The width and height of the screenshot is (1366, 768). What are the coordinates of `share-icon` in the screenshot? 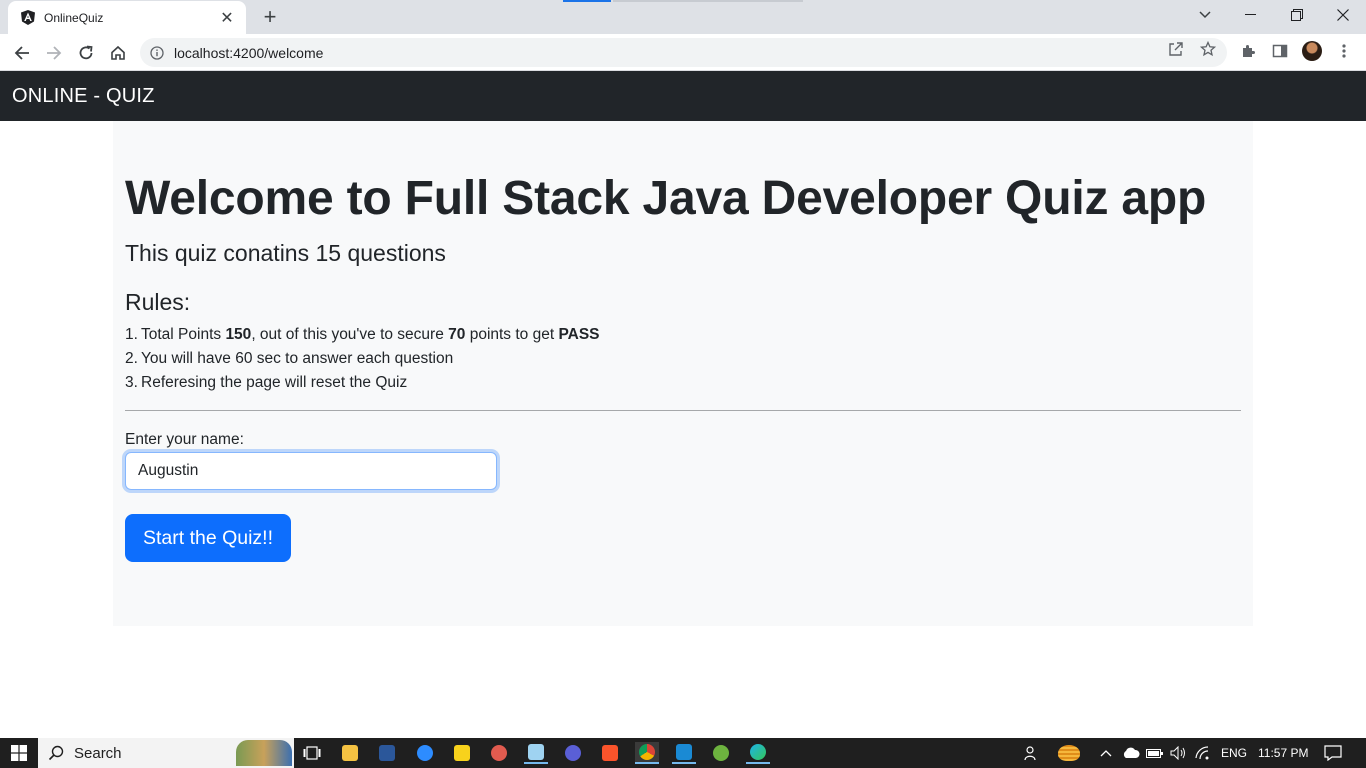 It's located at (1176, 49).